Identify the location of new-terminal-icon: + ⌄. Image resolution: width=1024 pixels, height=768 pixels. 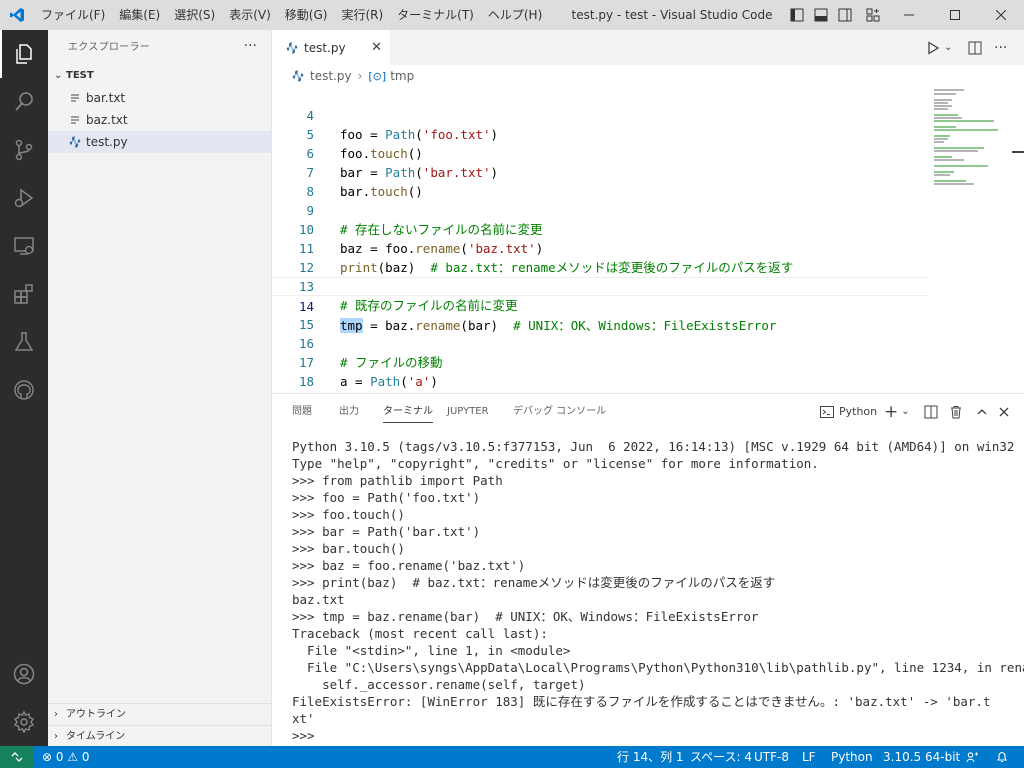
(897, 411).